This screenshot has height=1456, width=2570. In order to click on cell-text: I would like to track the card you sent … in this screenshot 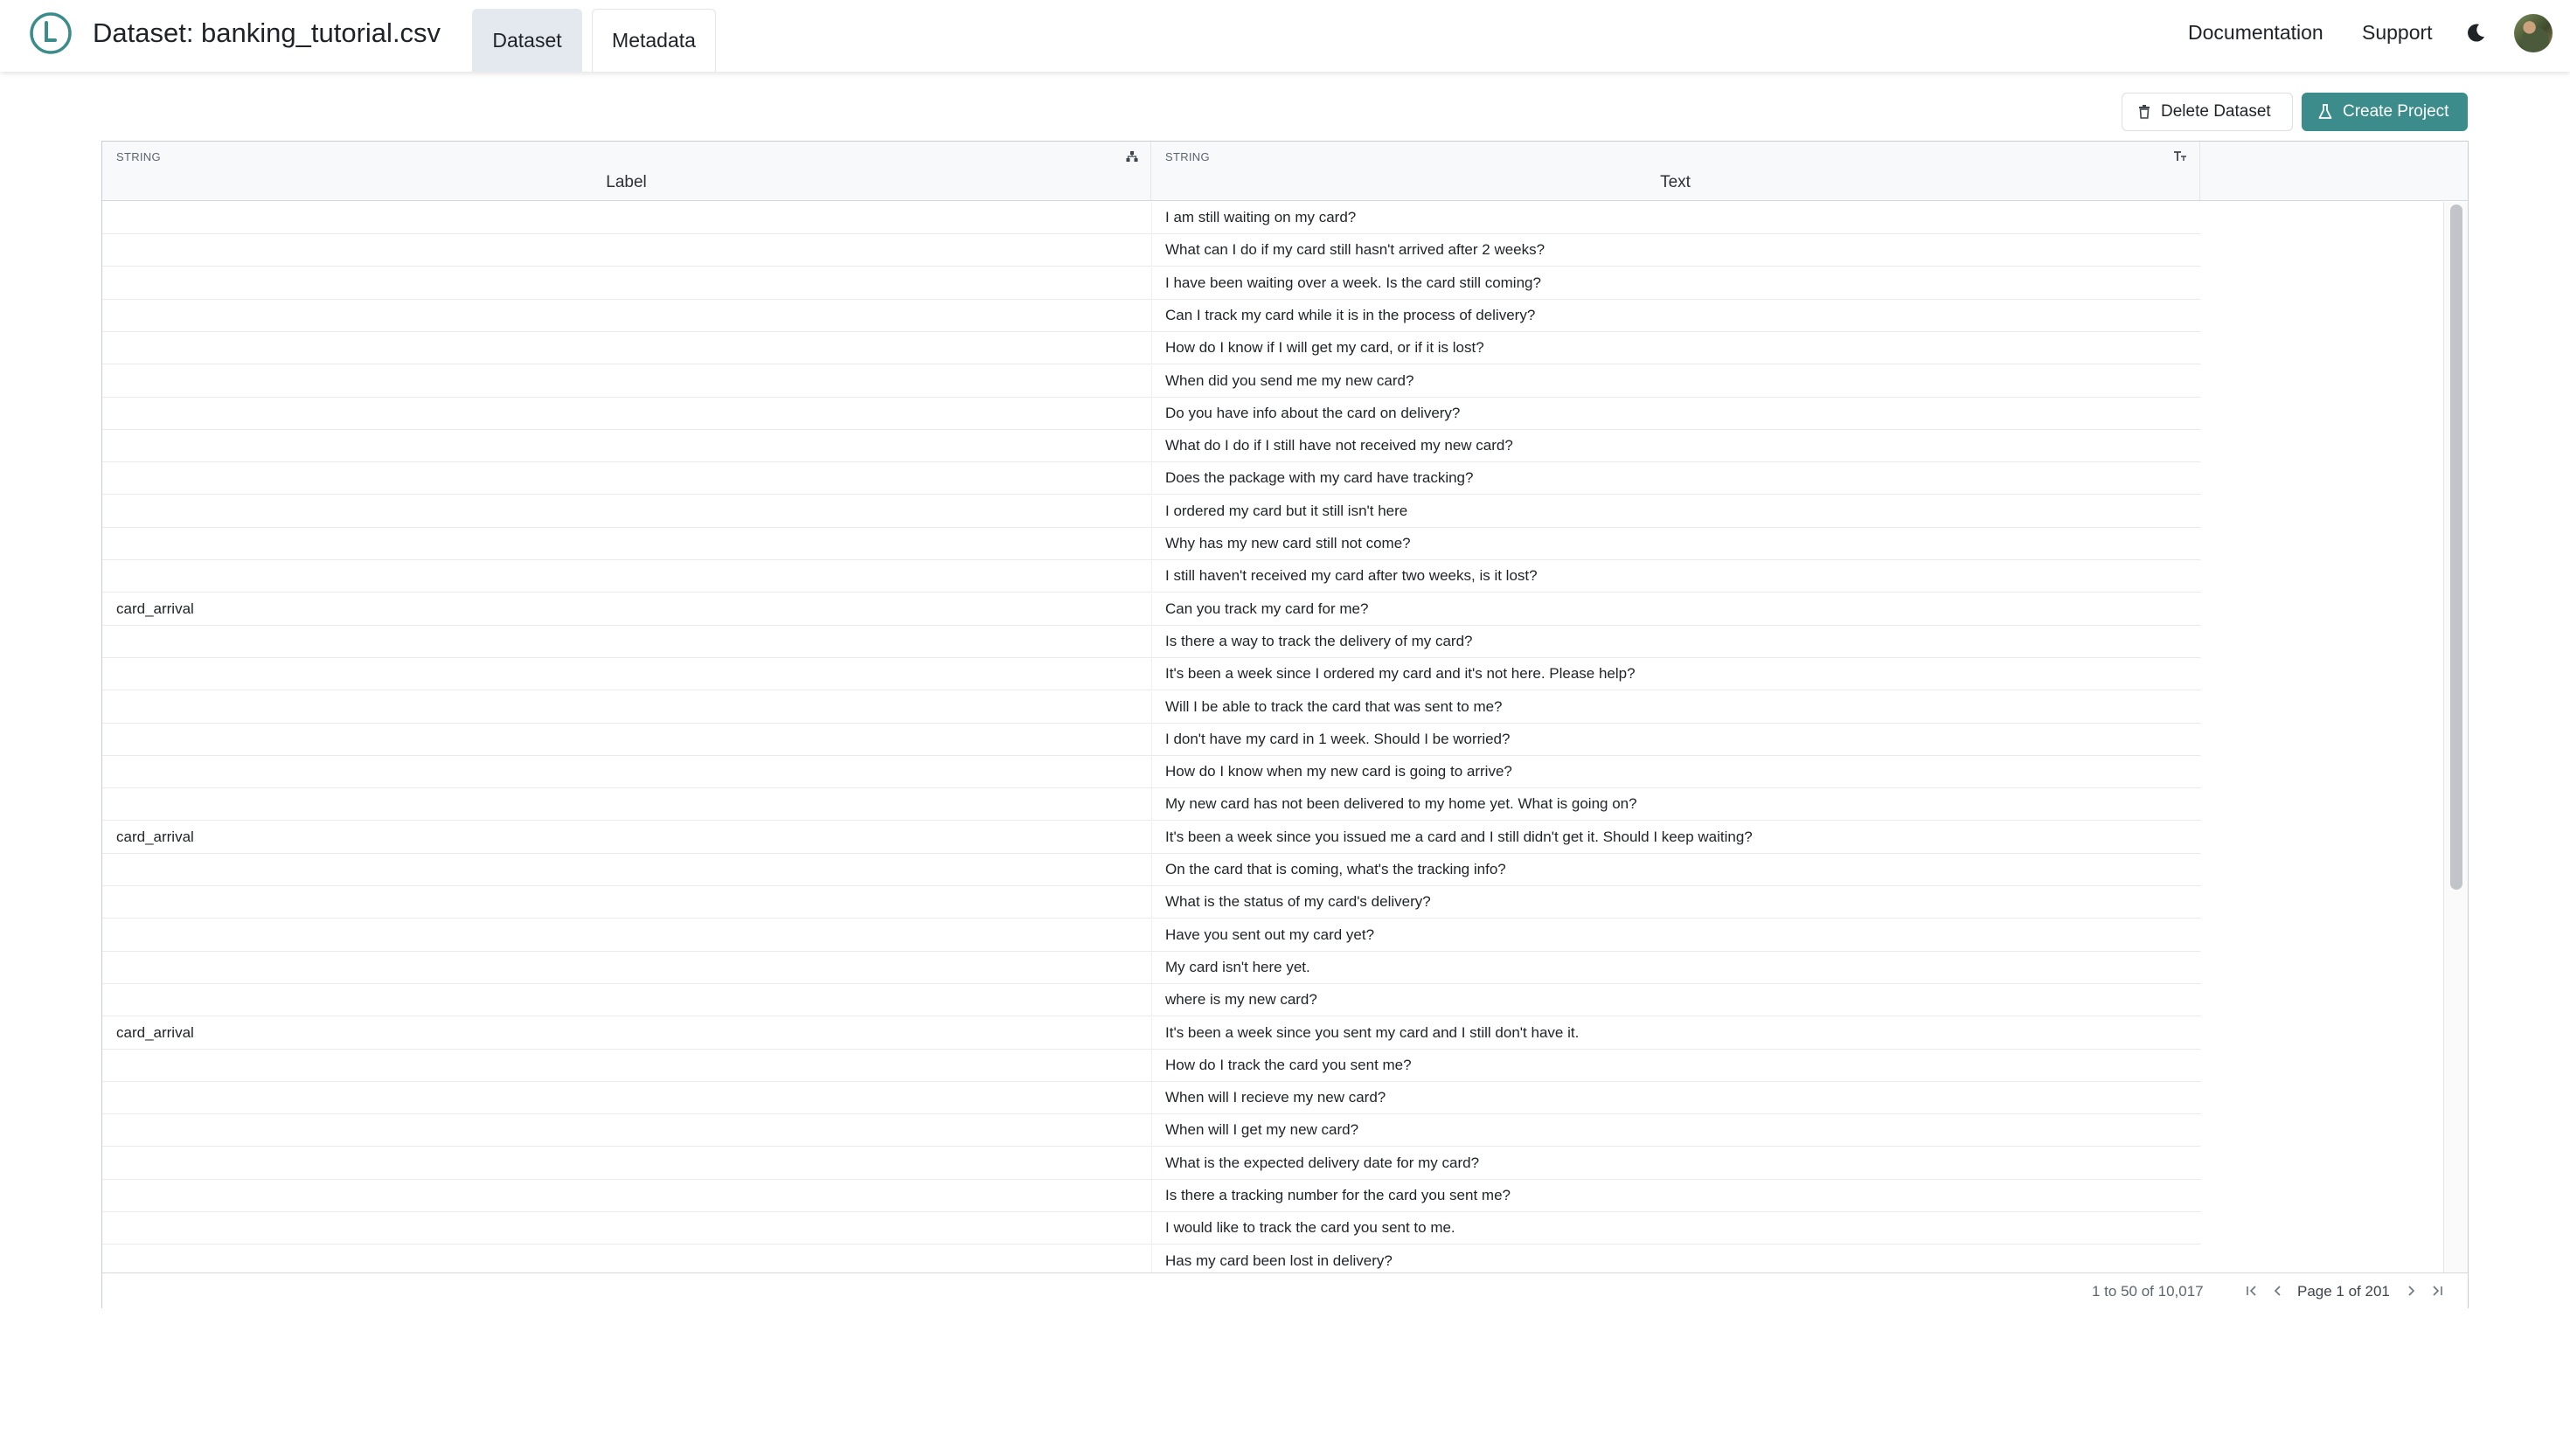, I will do `click(1310, 1228)`.